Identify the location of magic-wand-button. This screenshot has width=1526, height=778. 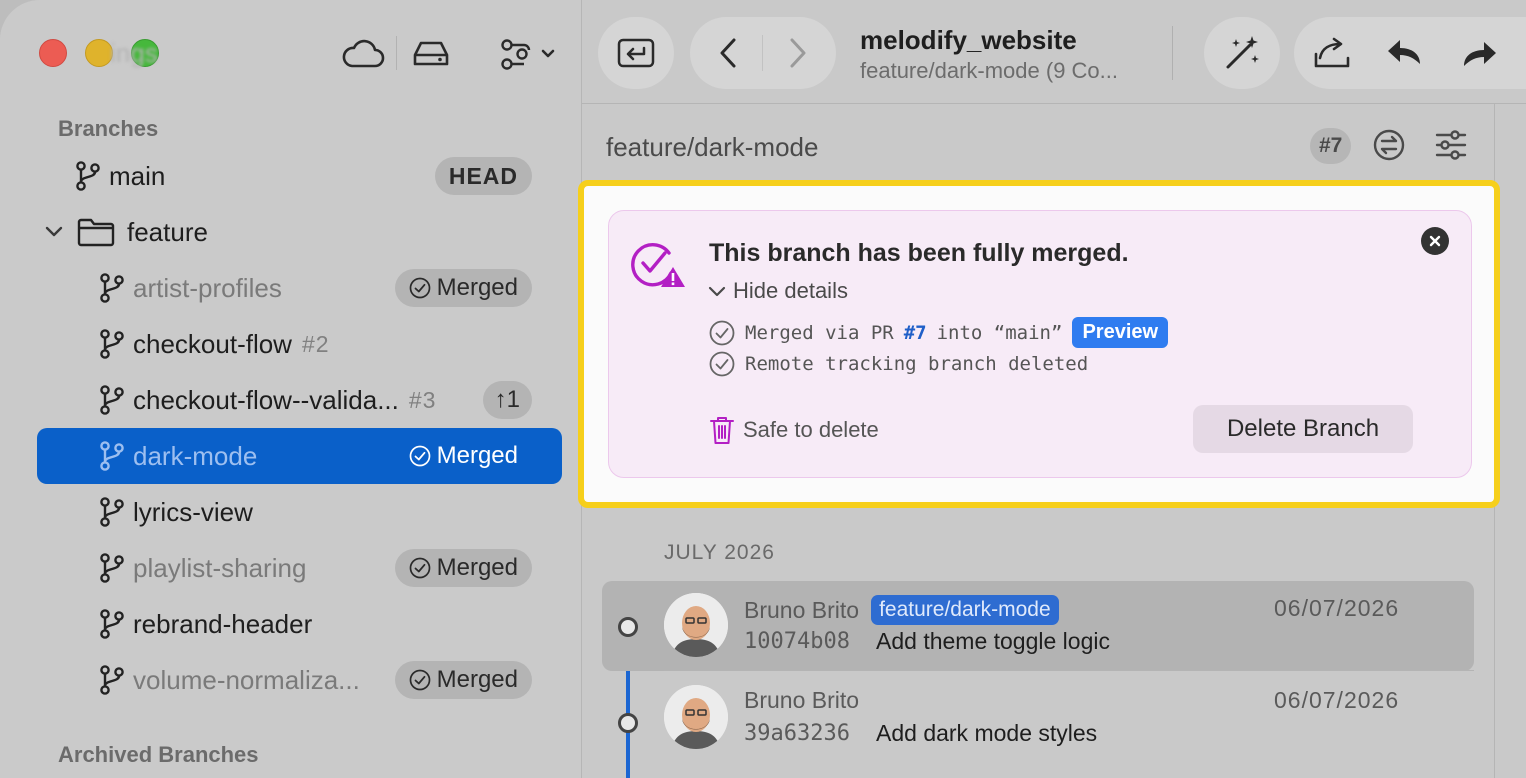
(1242, 53).